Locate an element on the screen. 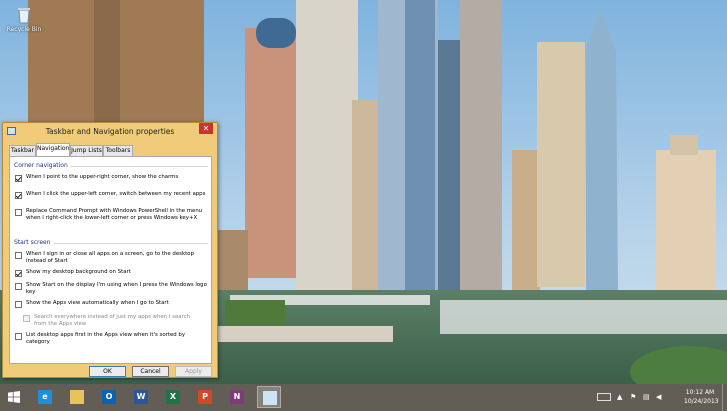 This screenshot has height=411, width=727. windows-logo-icon is located at coordinates (14, 397).